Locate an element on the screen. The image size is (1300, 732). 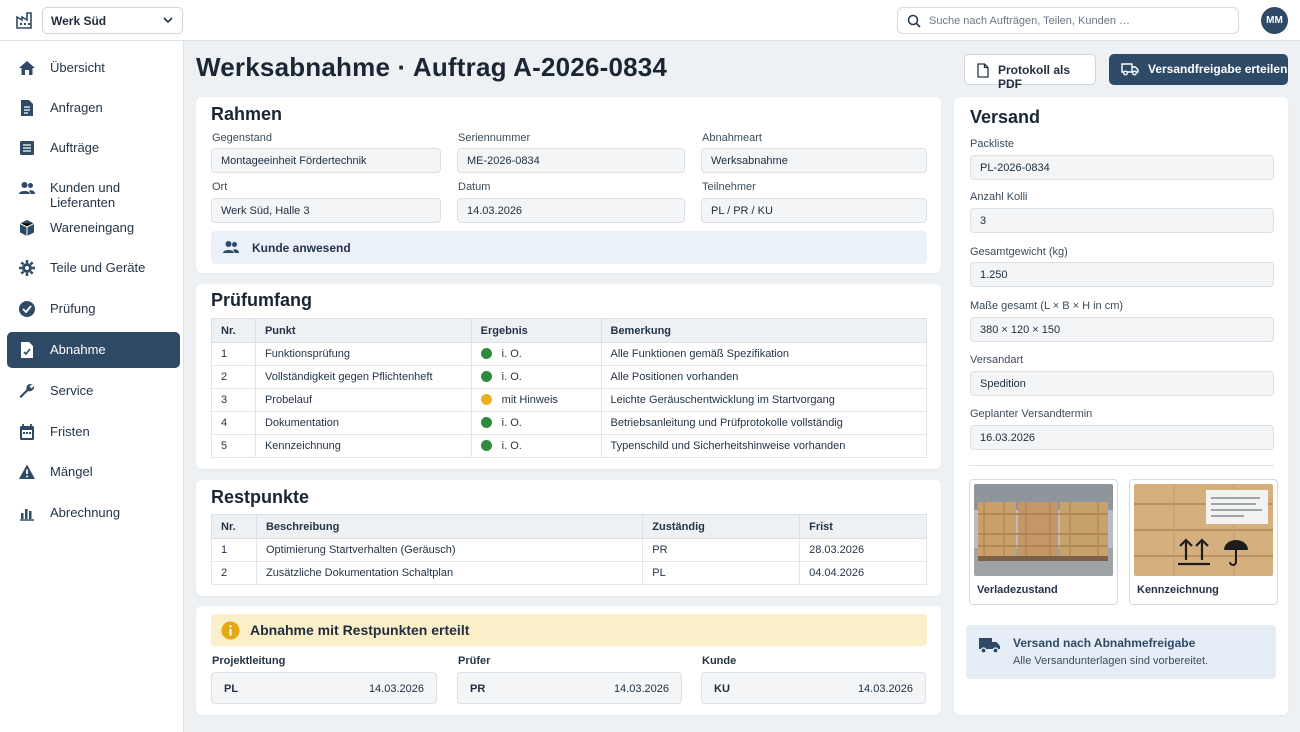
table-header-row: Nr. Punkt Ergebnis Bemerkung is located at coordinates (569, 330).